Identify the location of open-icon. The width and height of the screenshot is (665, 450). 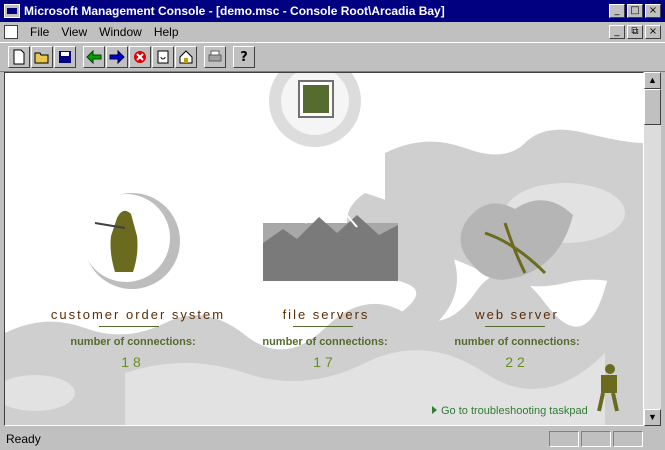
(42, 57).